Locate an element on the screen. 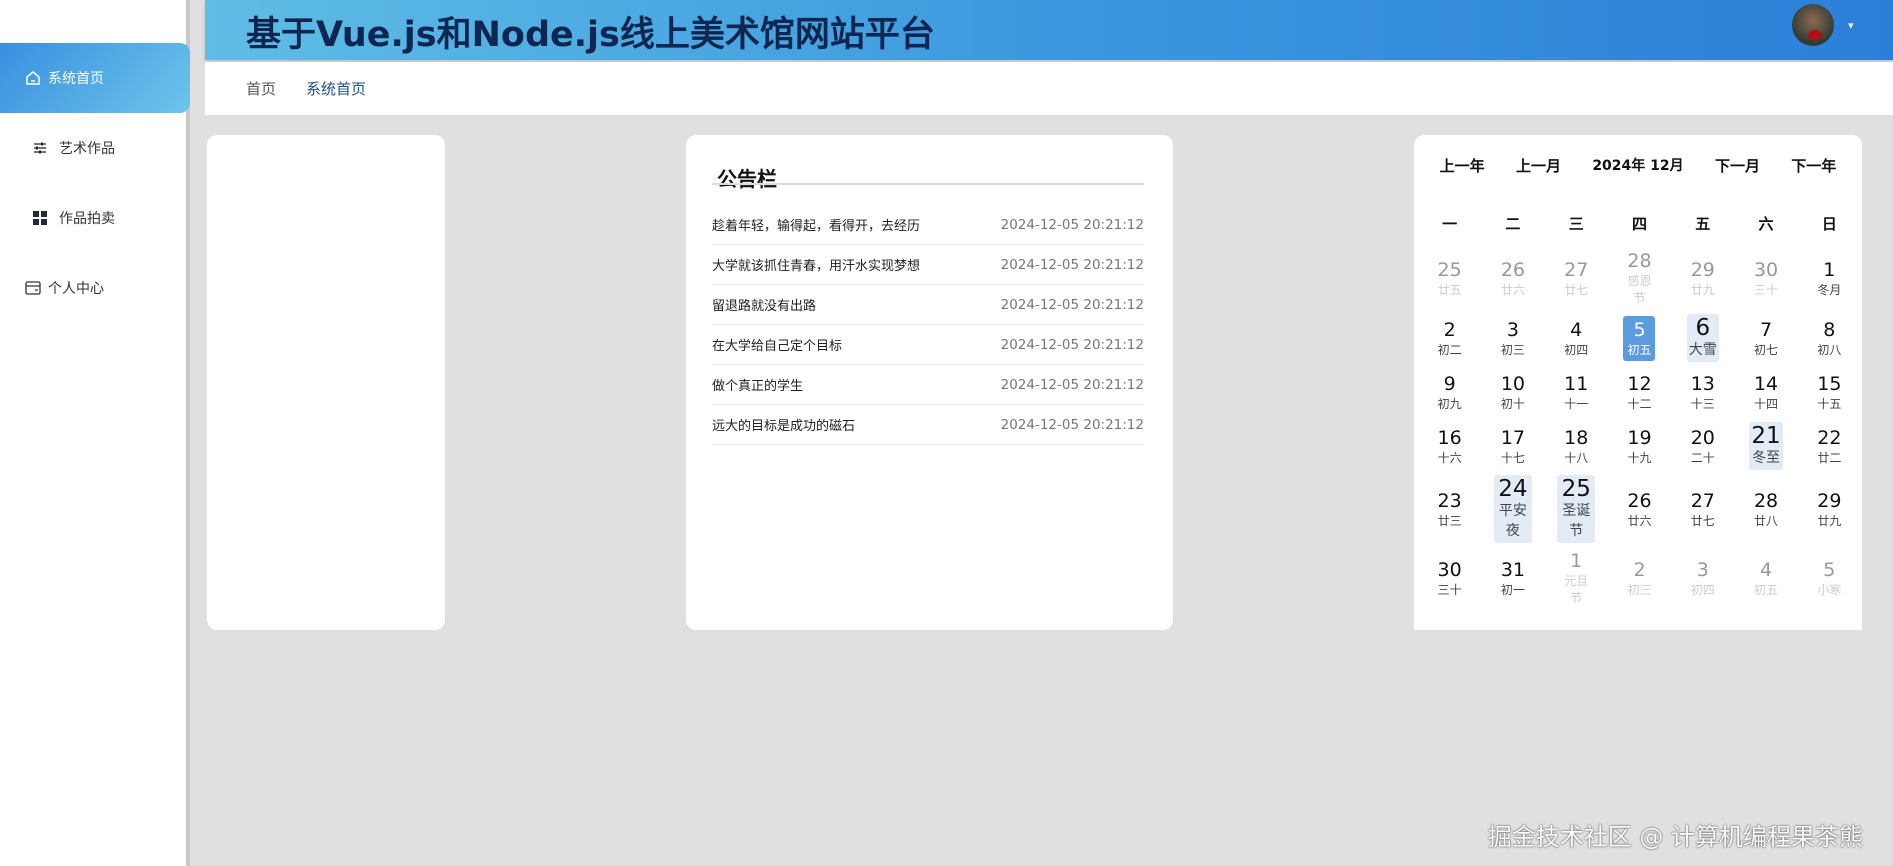 The width and height of the screenshot is (1893, 866). day-number: 16 is located at coordinates (1449, 437).